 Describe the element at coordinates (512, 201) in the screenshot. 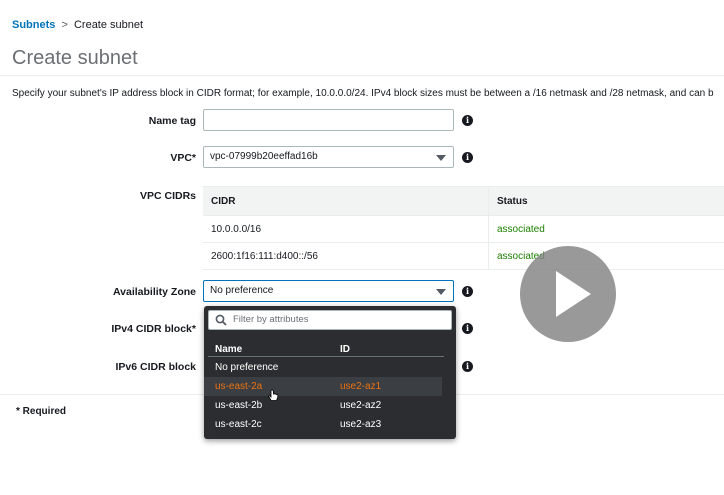

I see `column-header-status: Status` at that location.